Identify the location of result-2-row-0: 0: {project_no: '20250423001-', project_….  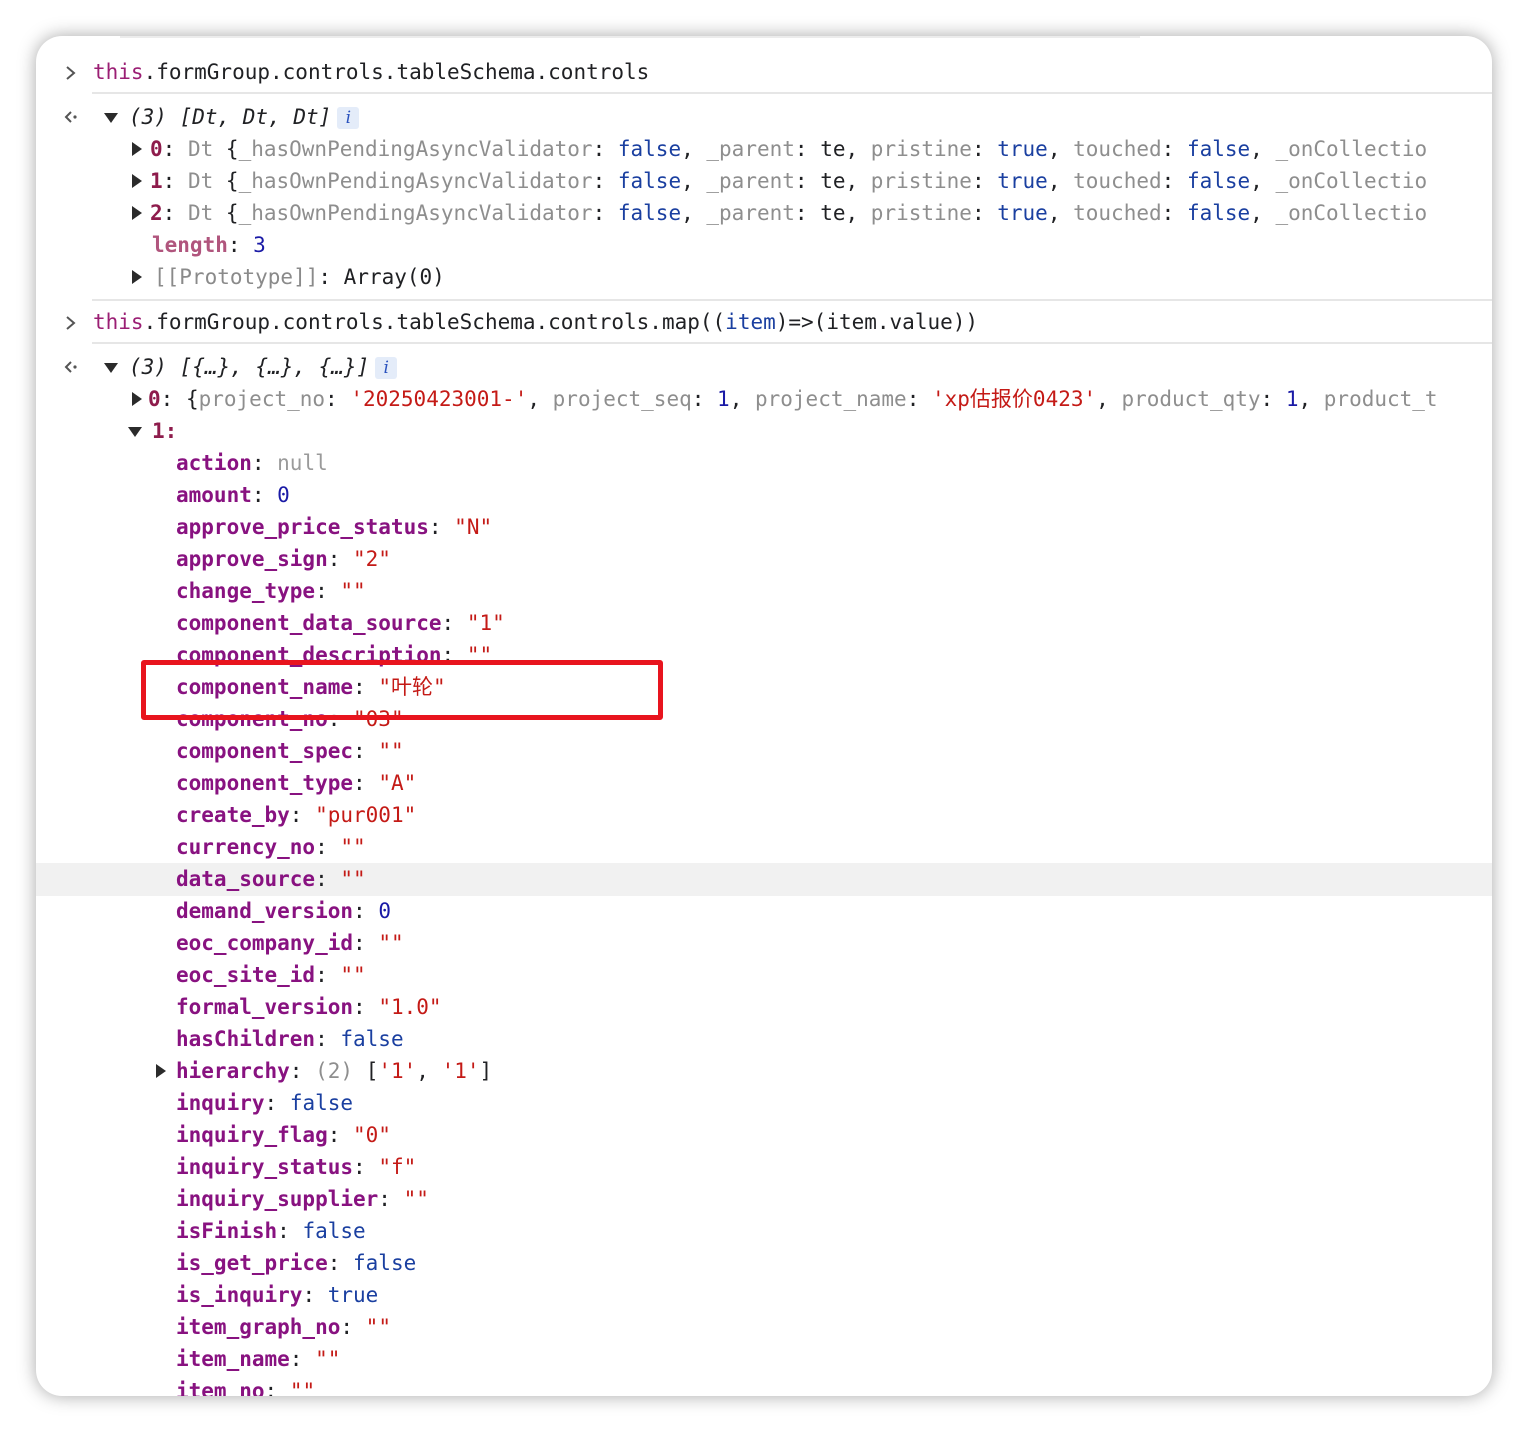
(764, 399).